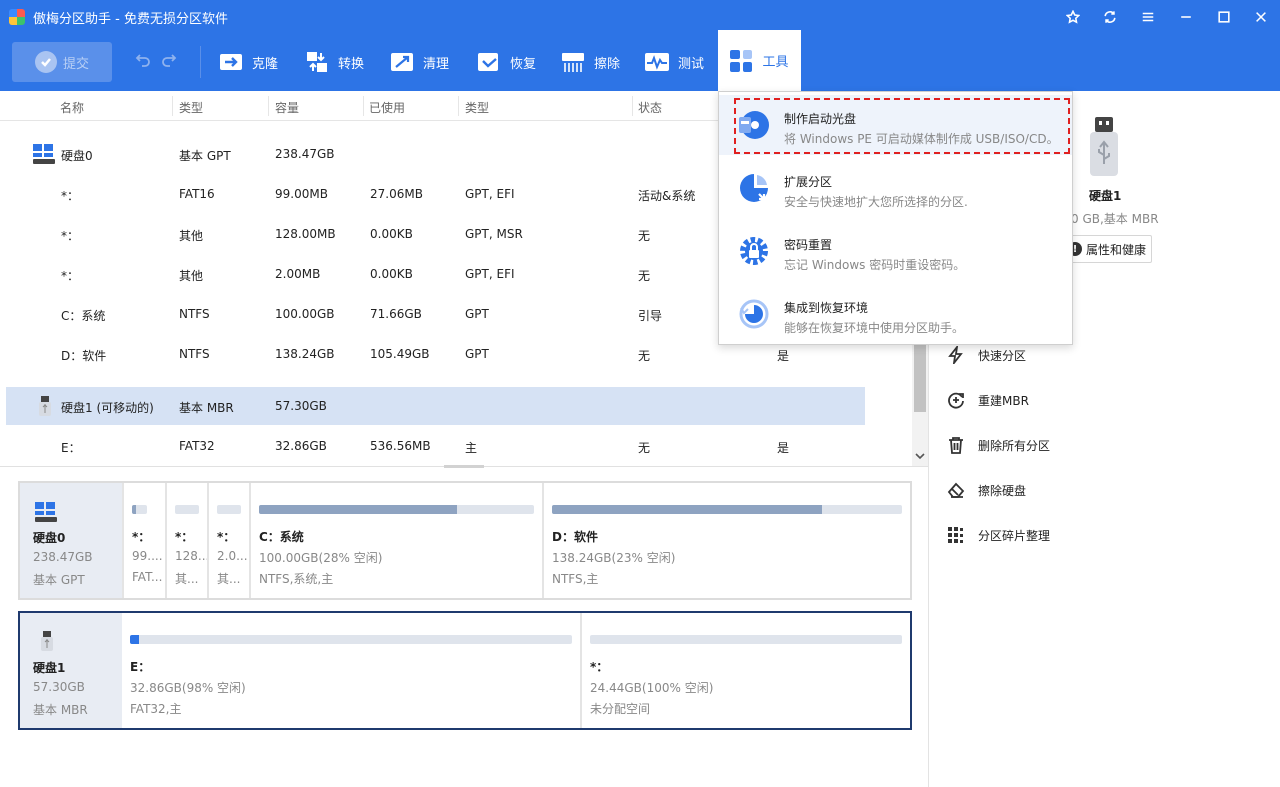 The height and width of the screenshot is (787, 1280). What do you see at coordinates (400, 354) in the screenshot?
I see `cell-used: 105.49GB` at bounding box center [400, 354].